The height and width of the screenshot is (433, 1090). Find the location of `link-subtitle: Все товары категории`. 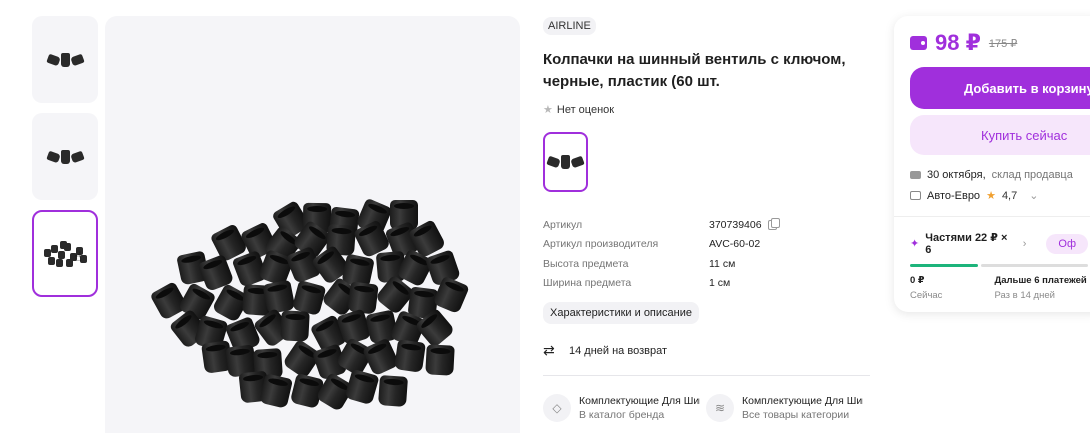

link-subtitle: Все товары категории is located at coordinates (796, 415).